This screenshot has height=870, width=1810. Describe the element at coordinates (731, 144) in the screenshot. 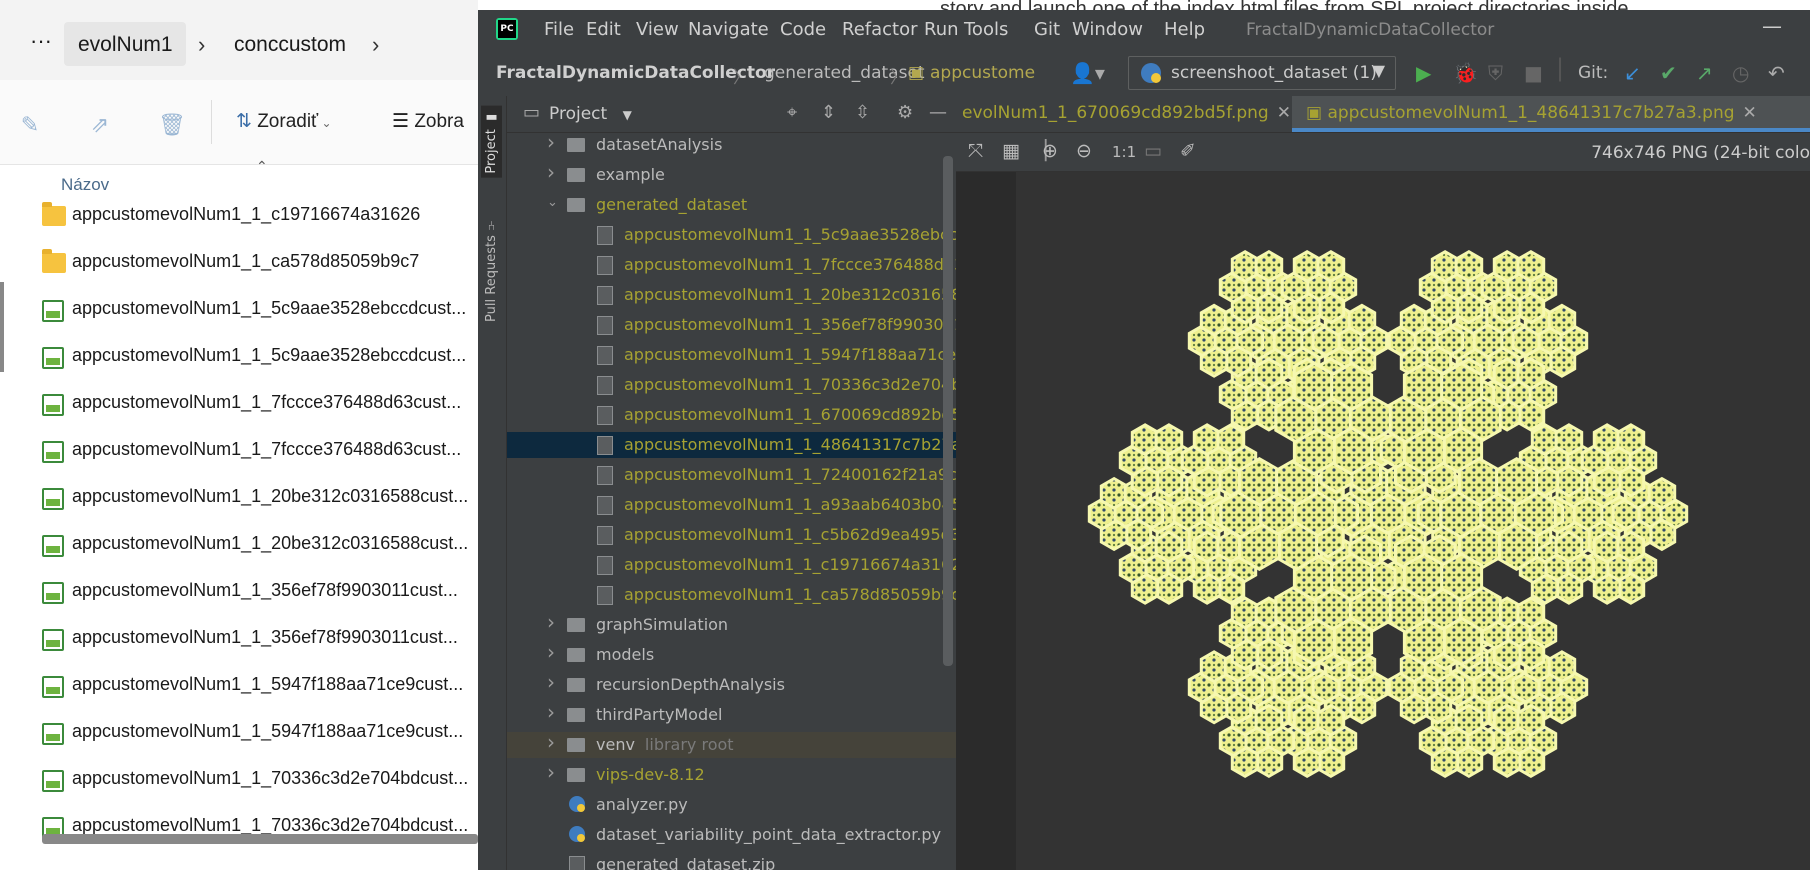

I see `tree-folder: › datasetAnalysis` at that location.